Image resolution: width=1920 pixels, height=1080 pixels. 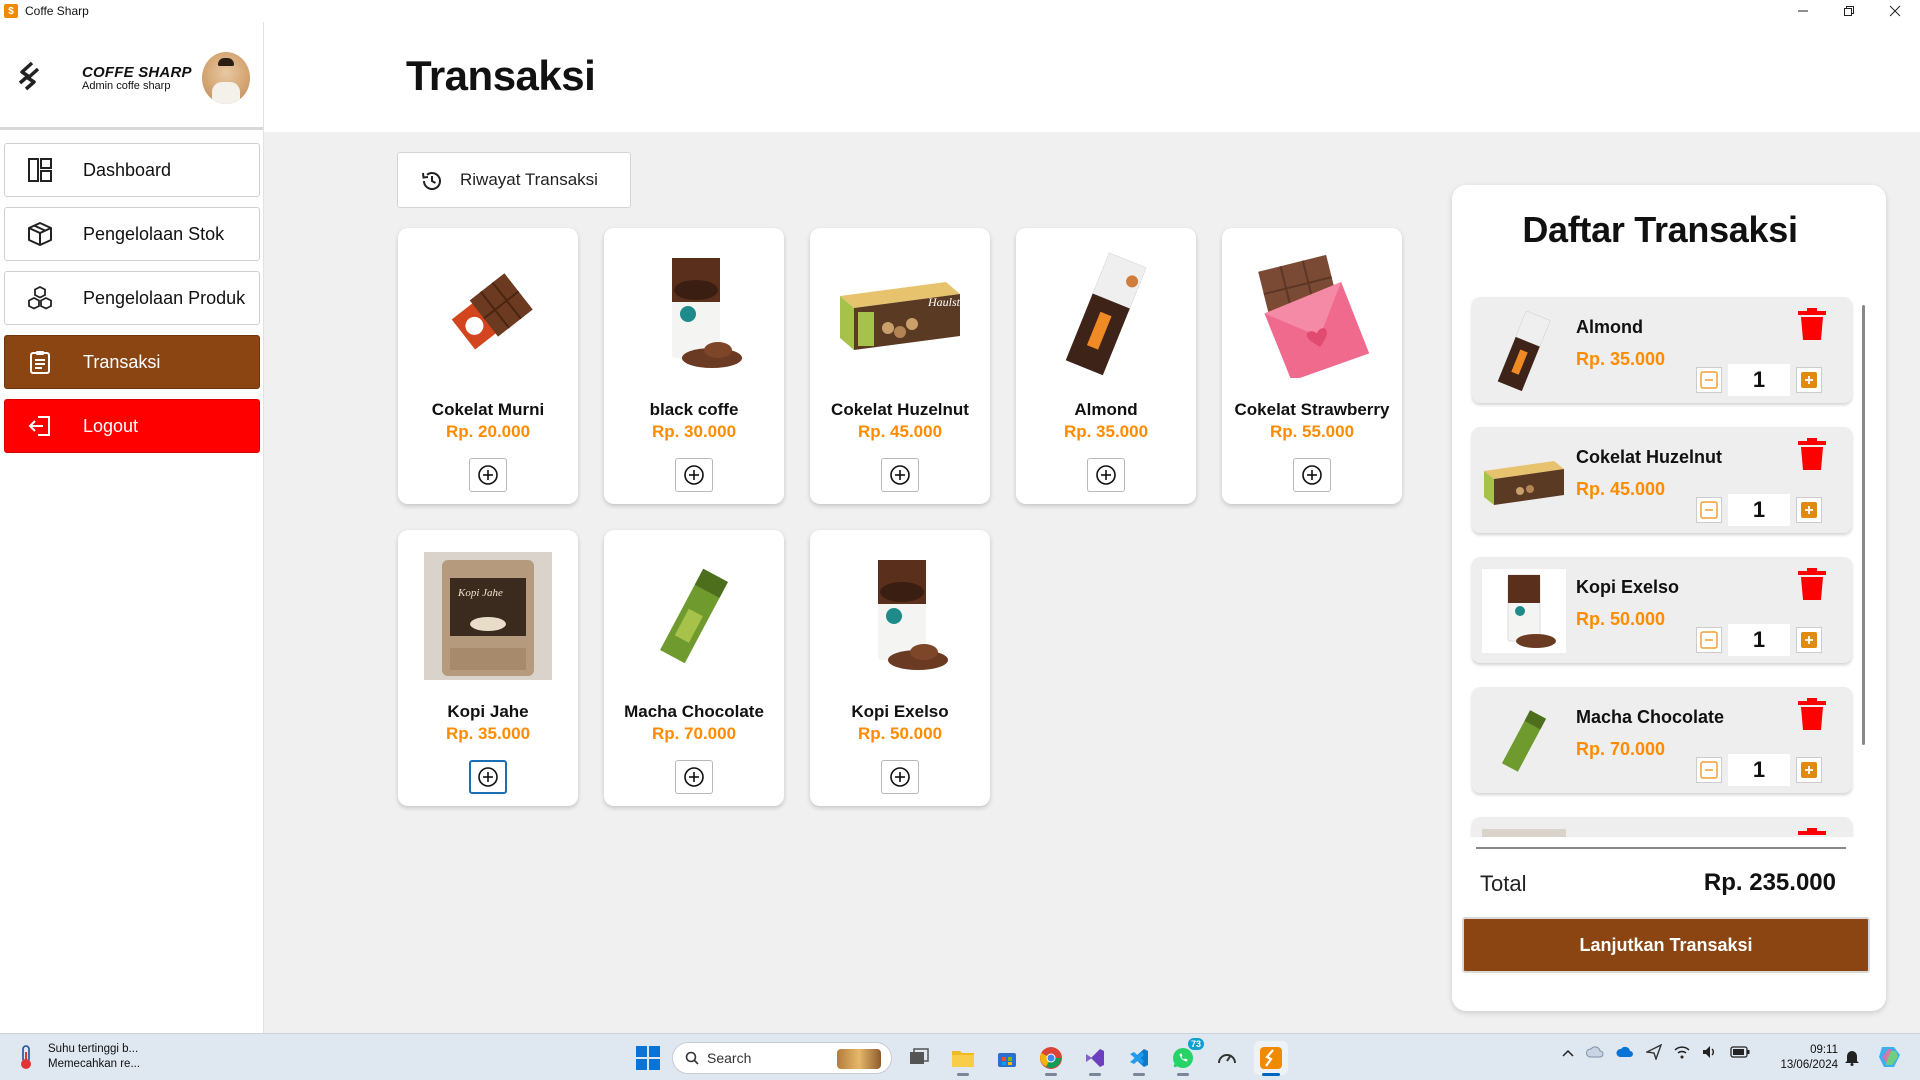 I want to click on cart-horizontal-scrollbar, so click(x=1661, y=848).